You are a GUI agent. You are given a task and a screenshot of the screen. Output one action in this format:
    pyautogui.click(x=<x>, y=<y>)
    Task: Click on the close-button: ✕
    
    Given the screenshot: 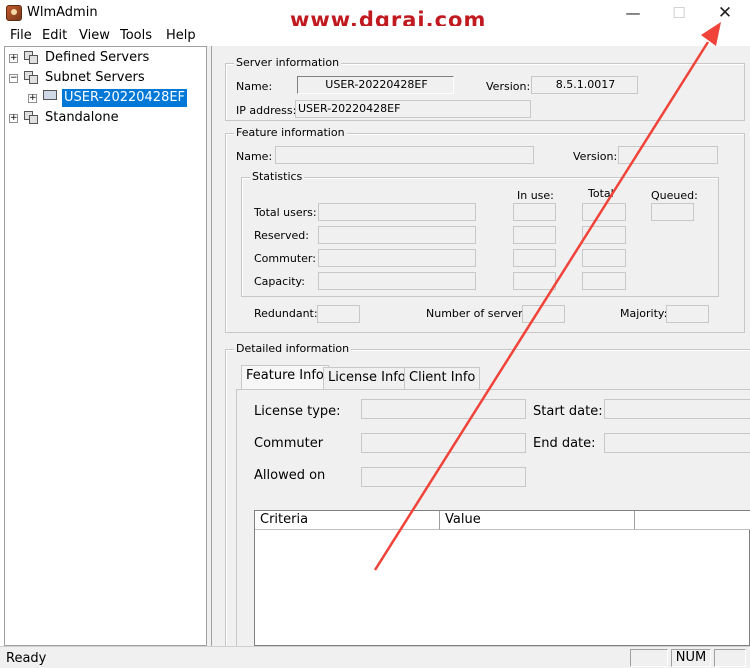 What is the action you would take?
    pyautogui.click(x=725, y=13)
    